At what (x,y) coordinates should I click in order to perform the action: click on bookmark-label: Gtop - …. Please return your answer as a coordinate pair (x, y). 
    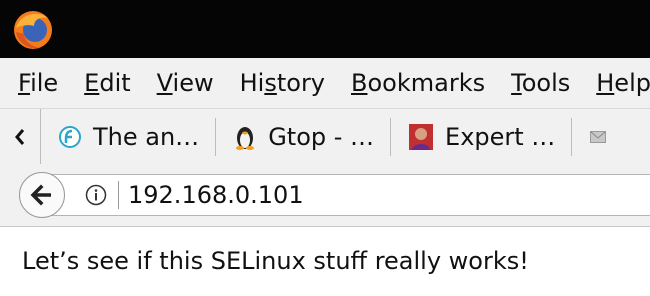
    Looking at the image, I should click on (321, 136).